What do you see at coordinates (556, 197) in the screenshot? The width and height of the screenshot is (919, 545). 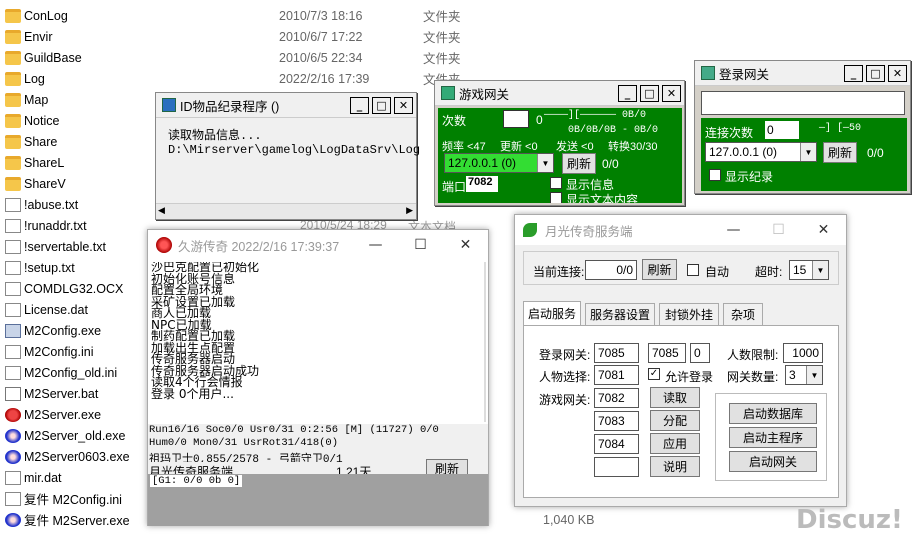 I see `show-text-checkbox` at bounding box center [556, 197].